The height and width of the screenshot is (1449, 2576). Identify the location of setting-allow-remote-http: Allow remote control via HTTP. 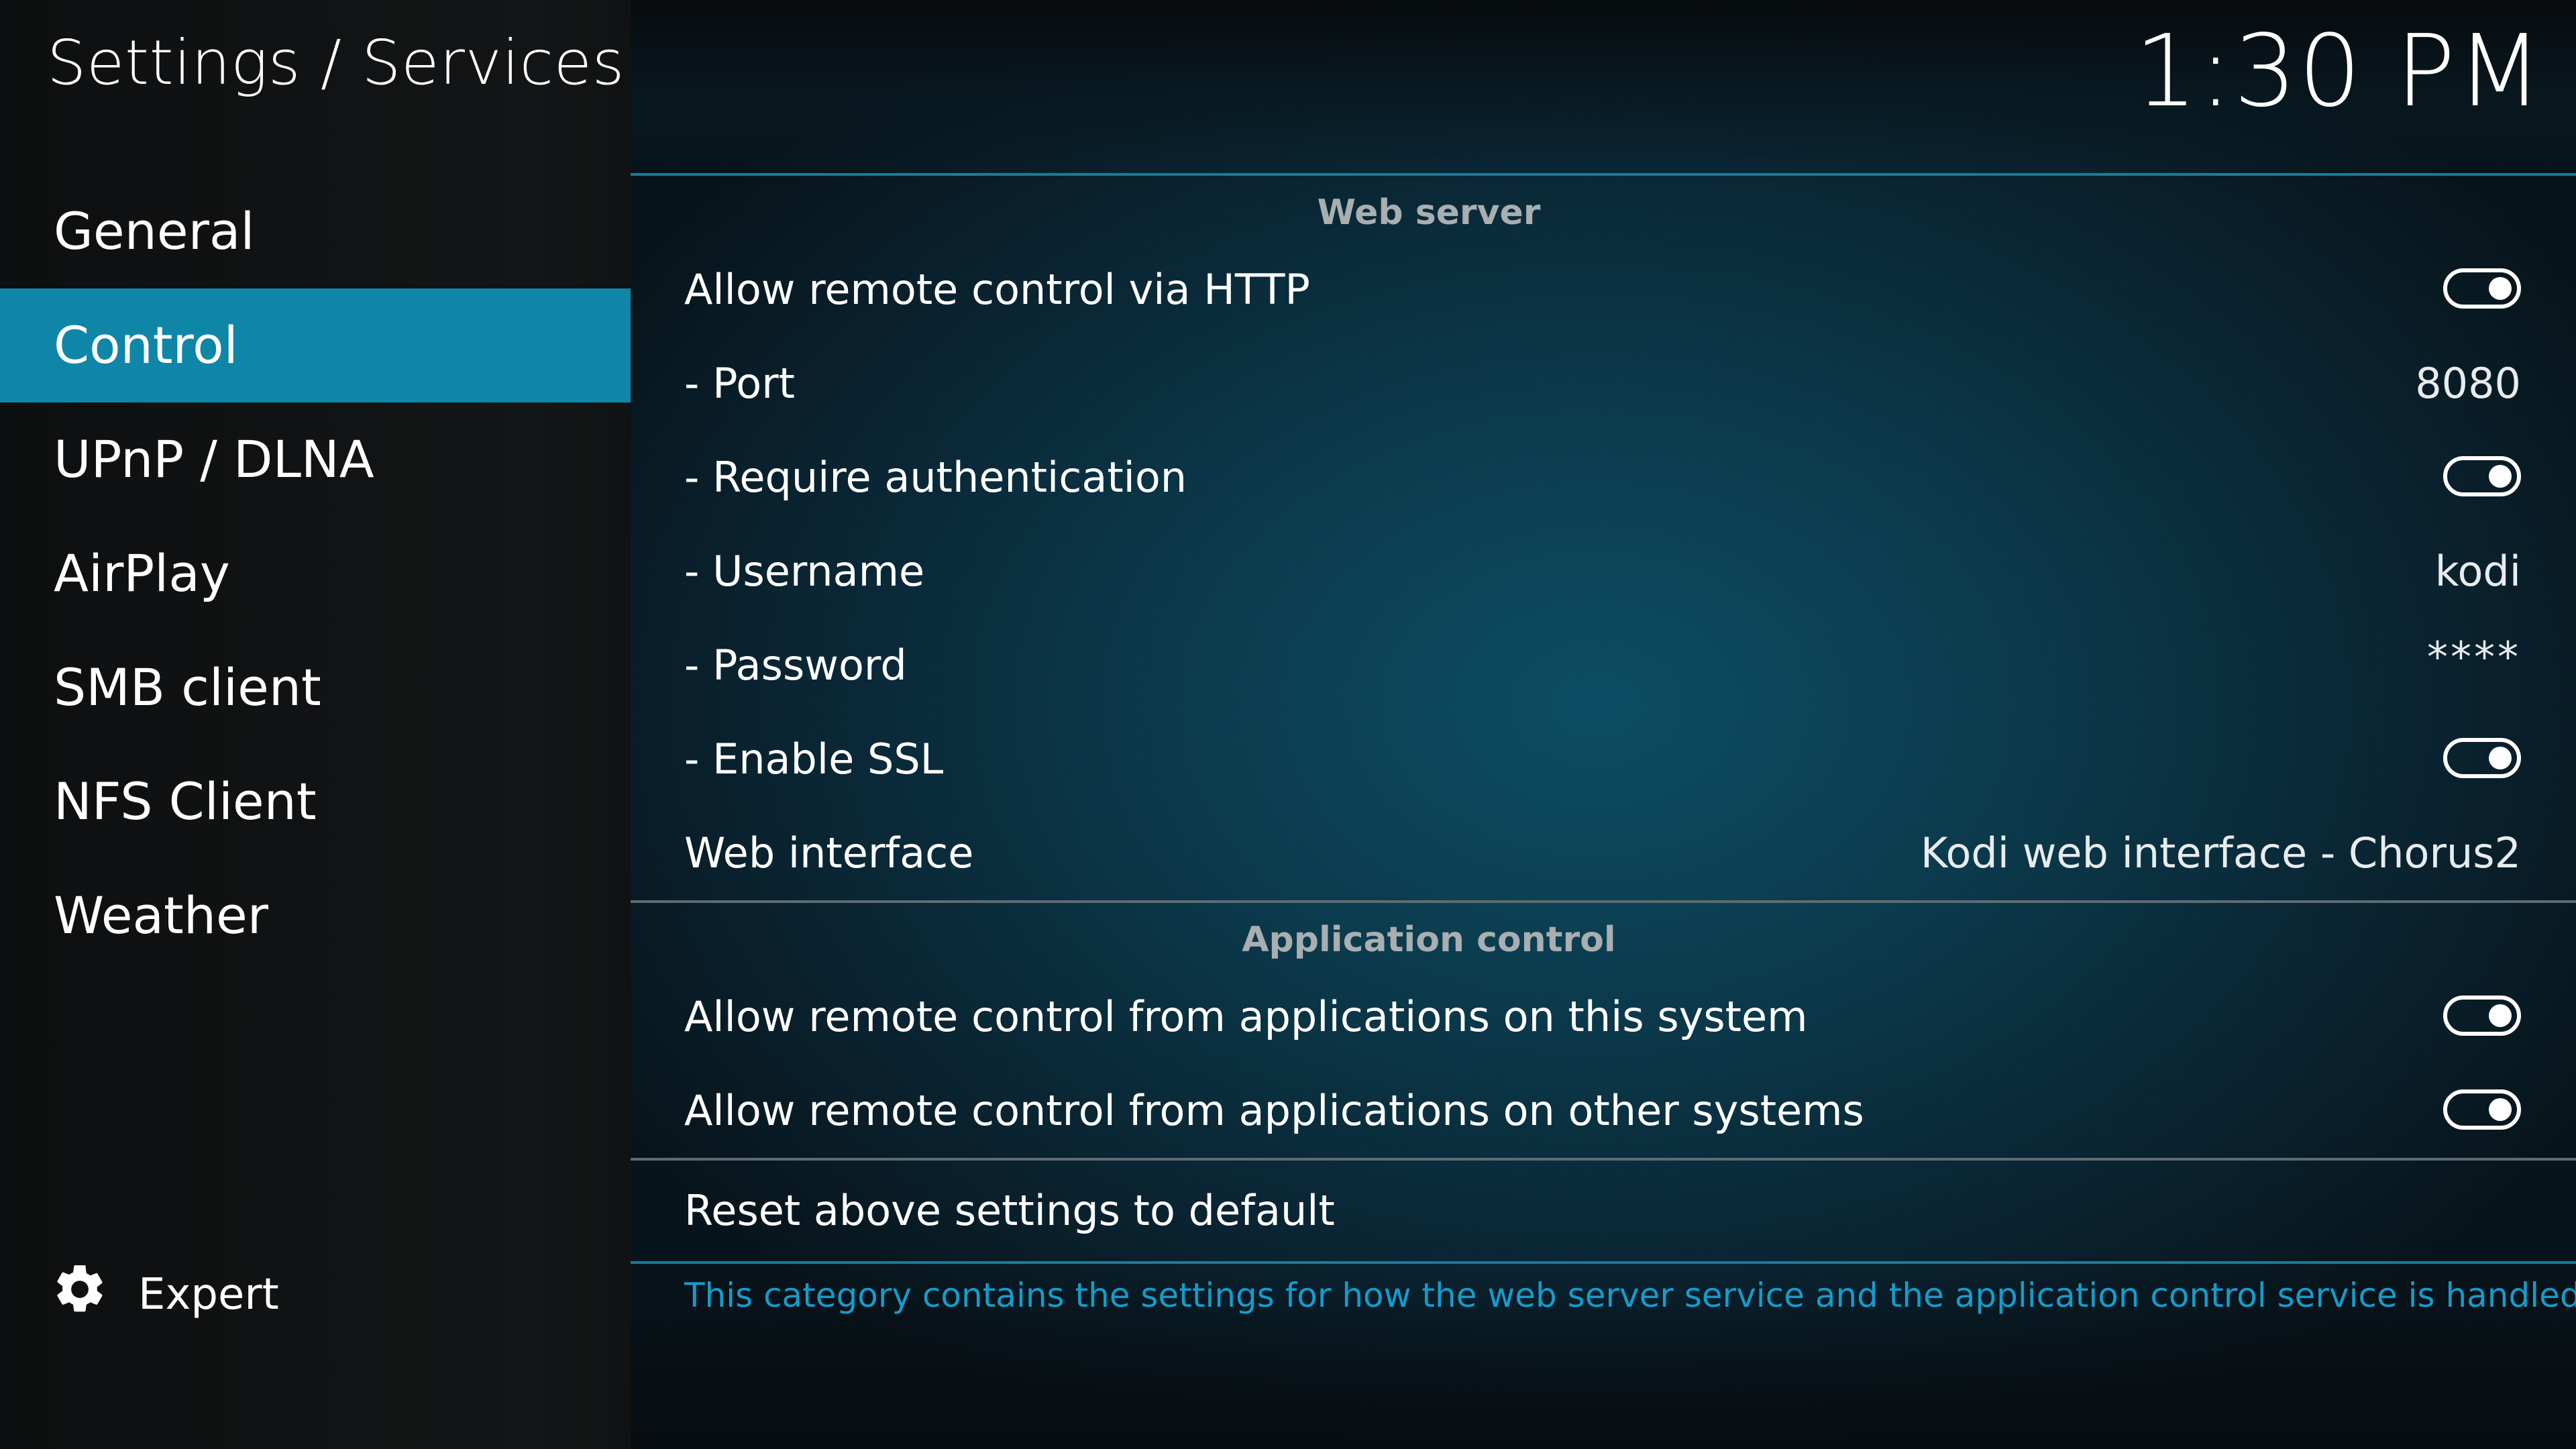
(1603, 290).